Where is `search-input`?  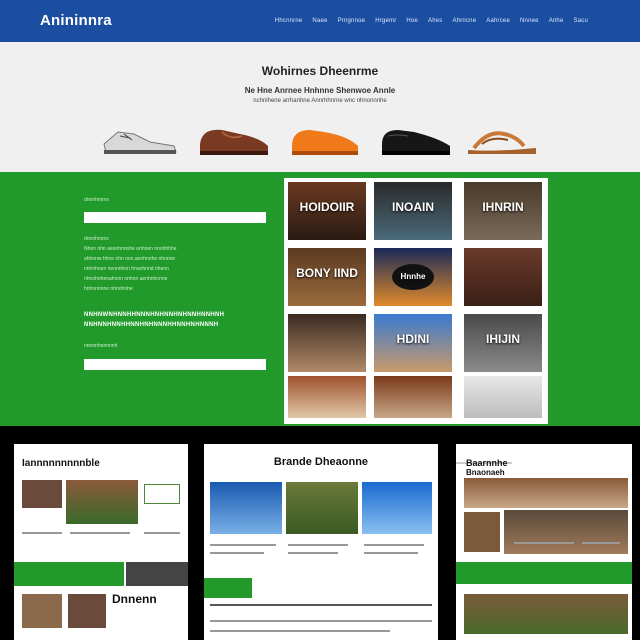
search-input is located at coordinates (175, 217).